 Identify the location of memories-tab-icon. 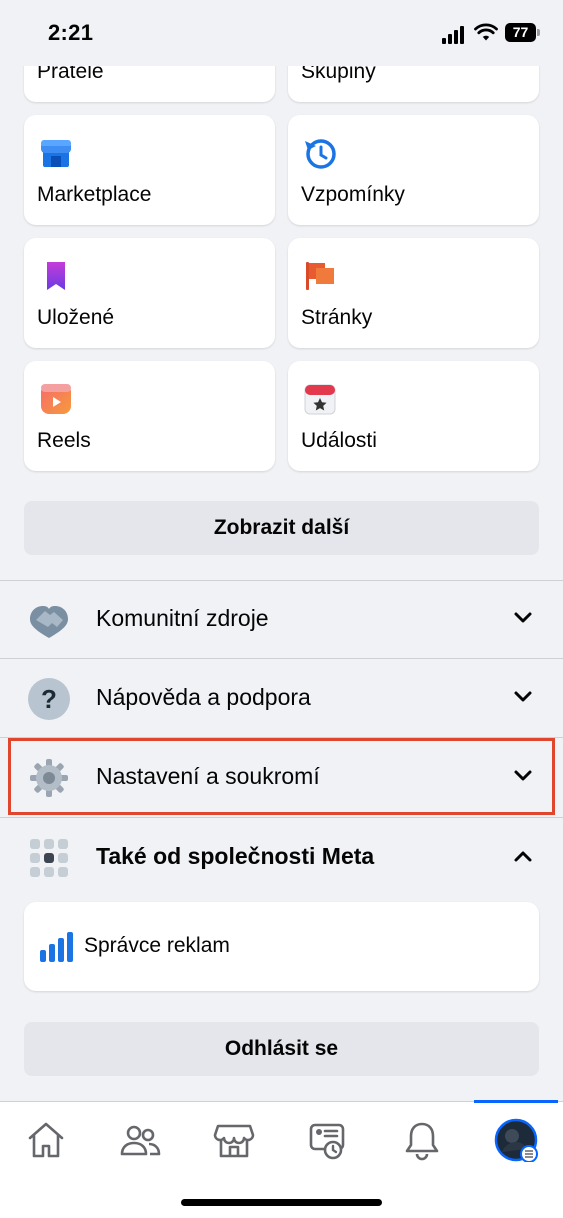
(328, 1140).